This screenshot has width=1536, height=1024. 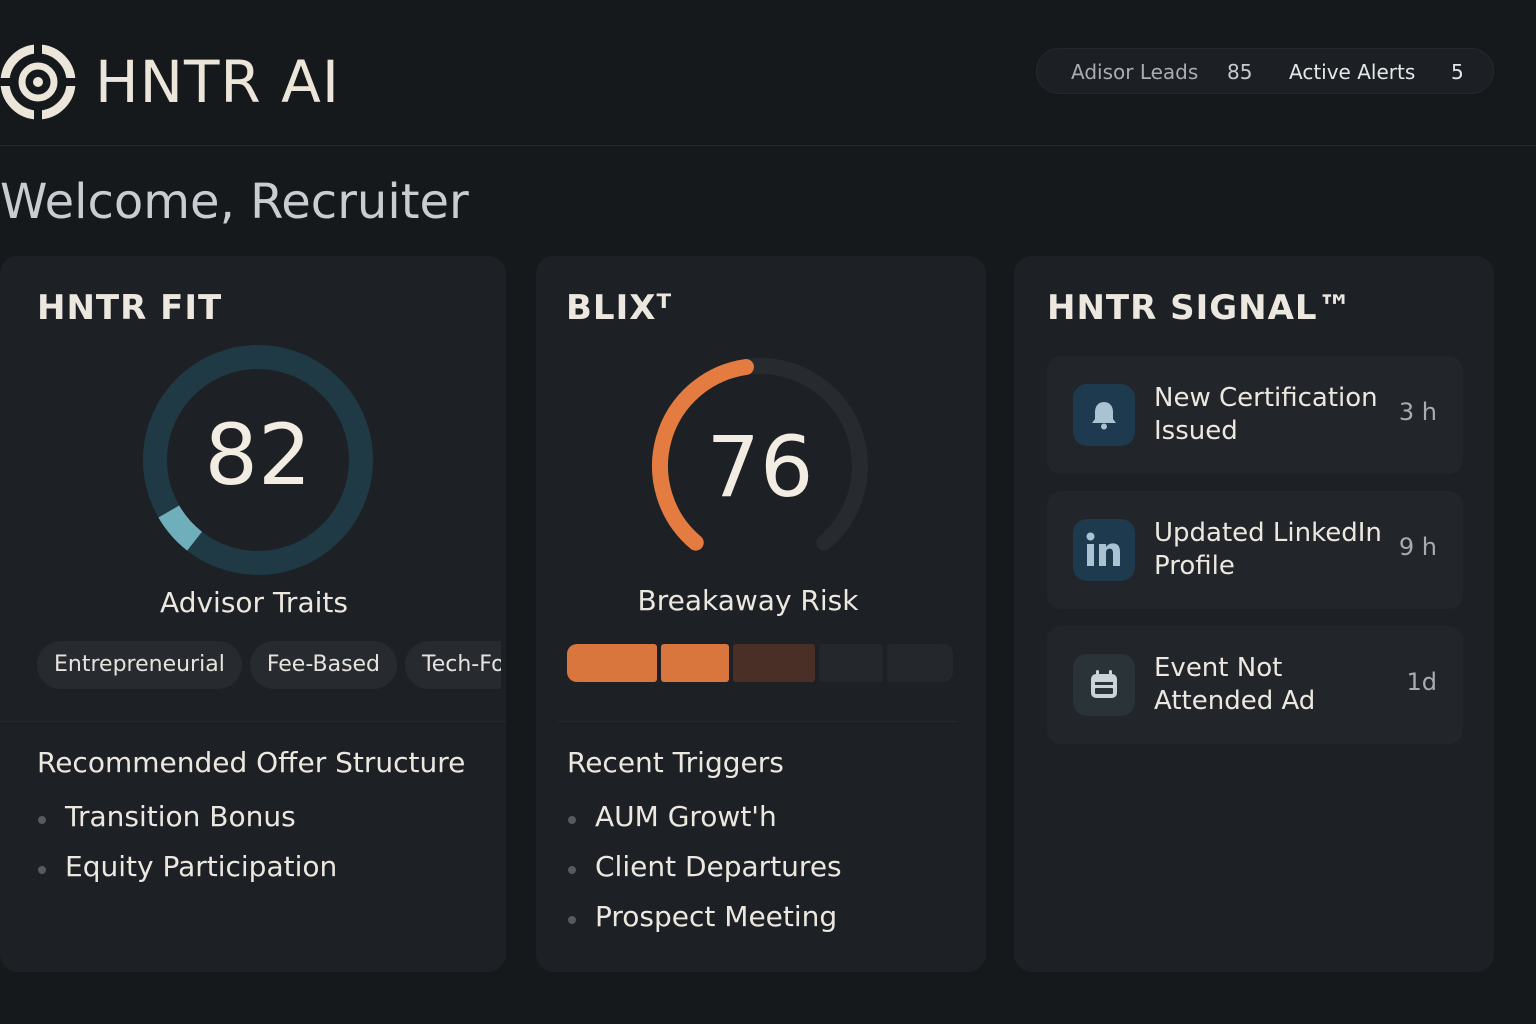 I want to click on risk-level-bar, so click(x=760, y=664).